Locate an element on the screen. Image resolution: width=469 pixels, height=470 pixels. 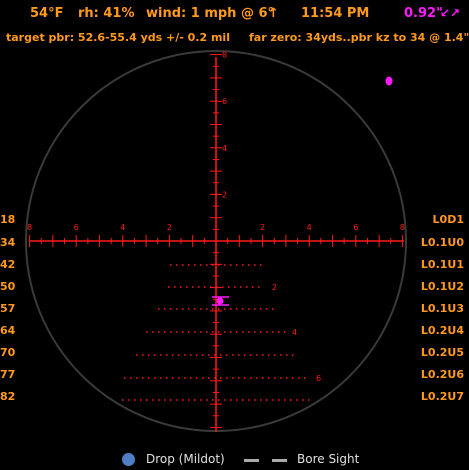
impact-point is located at coordinates (220, 301).